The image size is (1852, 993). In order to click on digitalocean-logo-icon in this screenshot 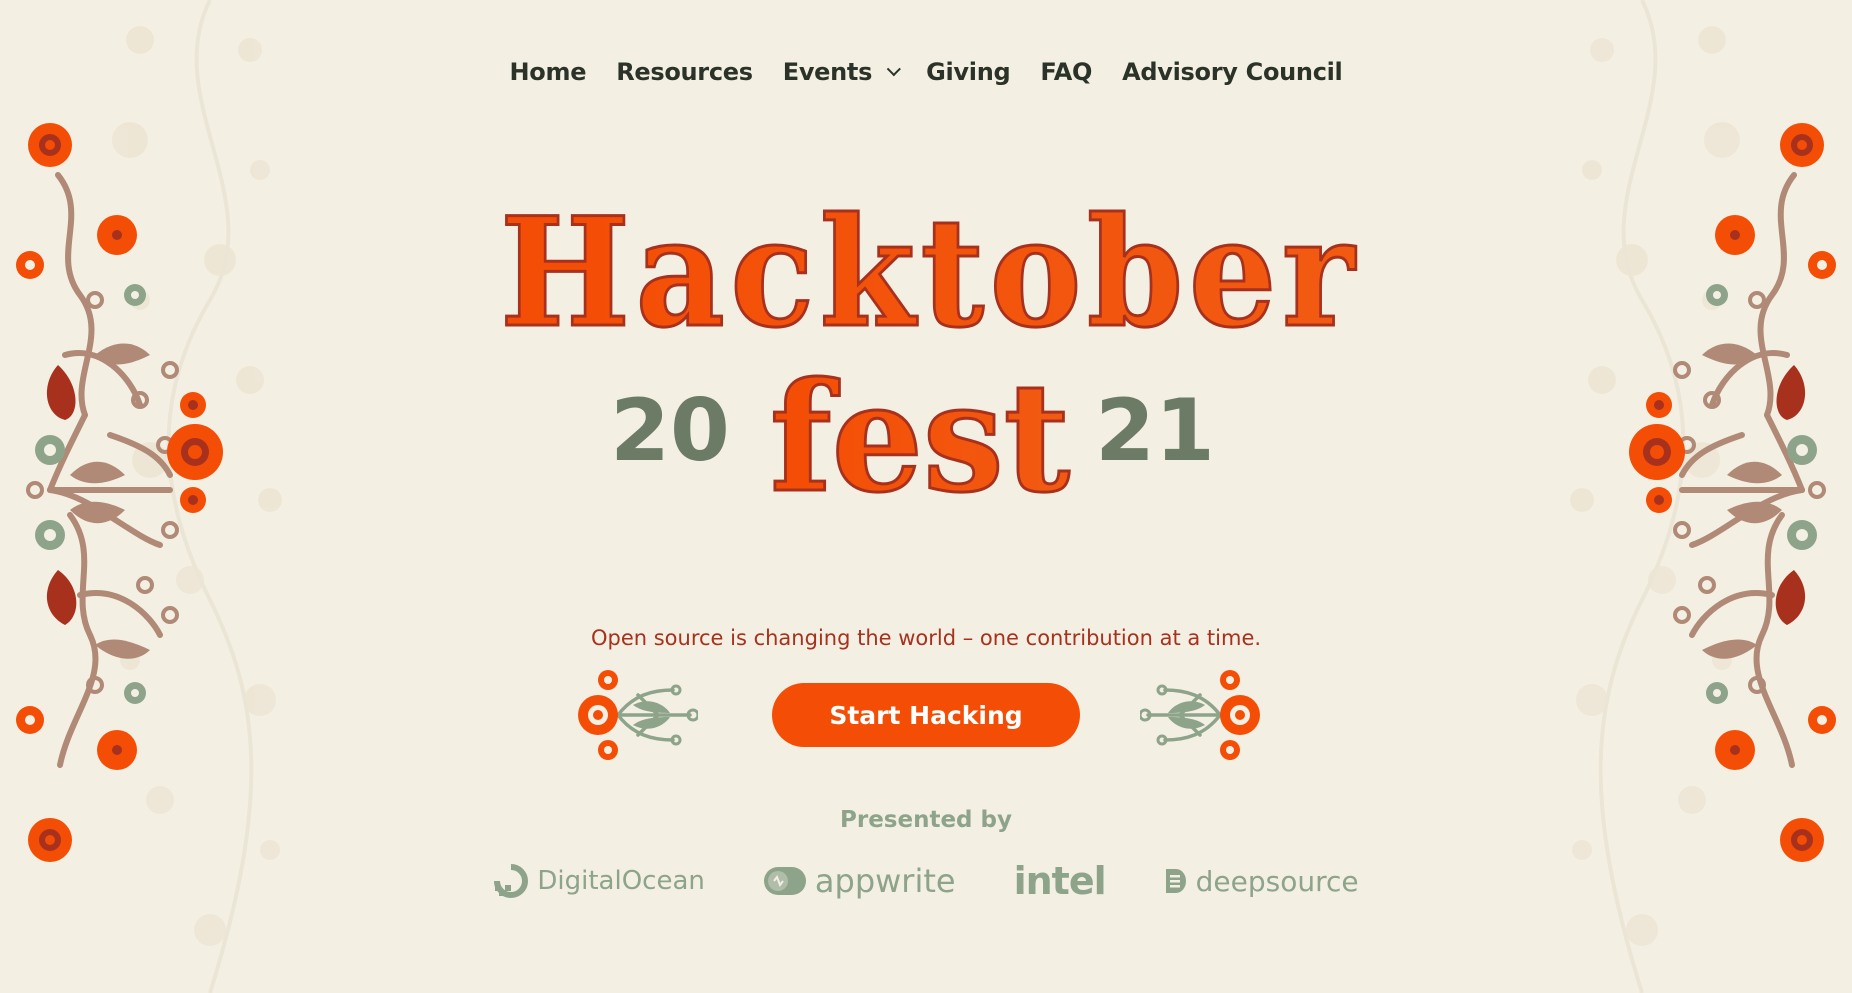, I will do `click(511, 881)`.